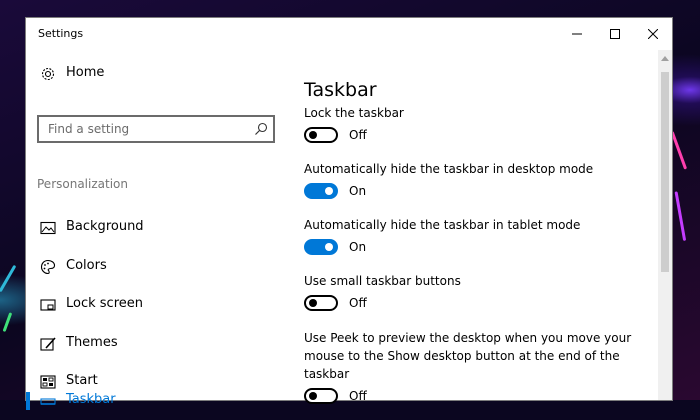 This screenshot has width=700, height=420. I want to click on sidebar-item-label: Background, so click(105, 226).